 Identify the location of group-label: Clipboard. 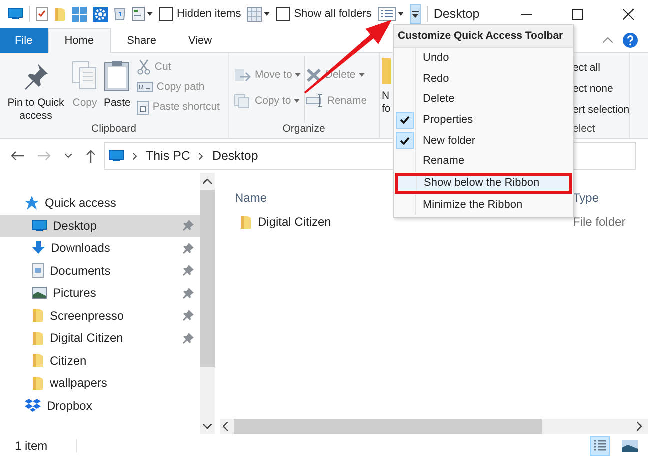
(114, 129).